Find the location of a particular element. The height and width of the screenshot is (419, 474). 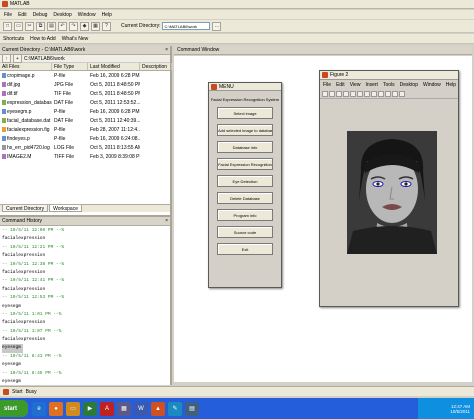

menu-desktop: Desktop is located at coordinates (62, 15).